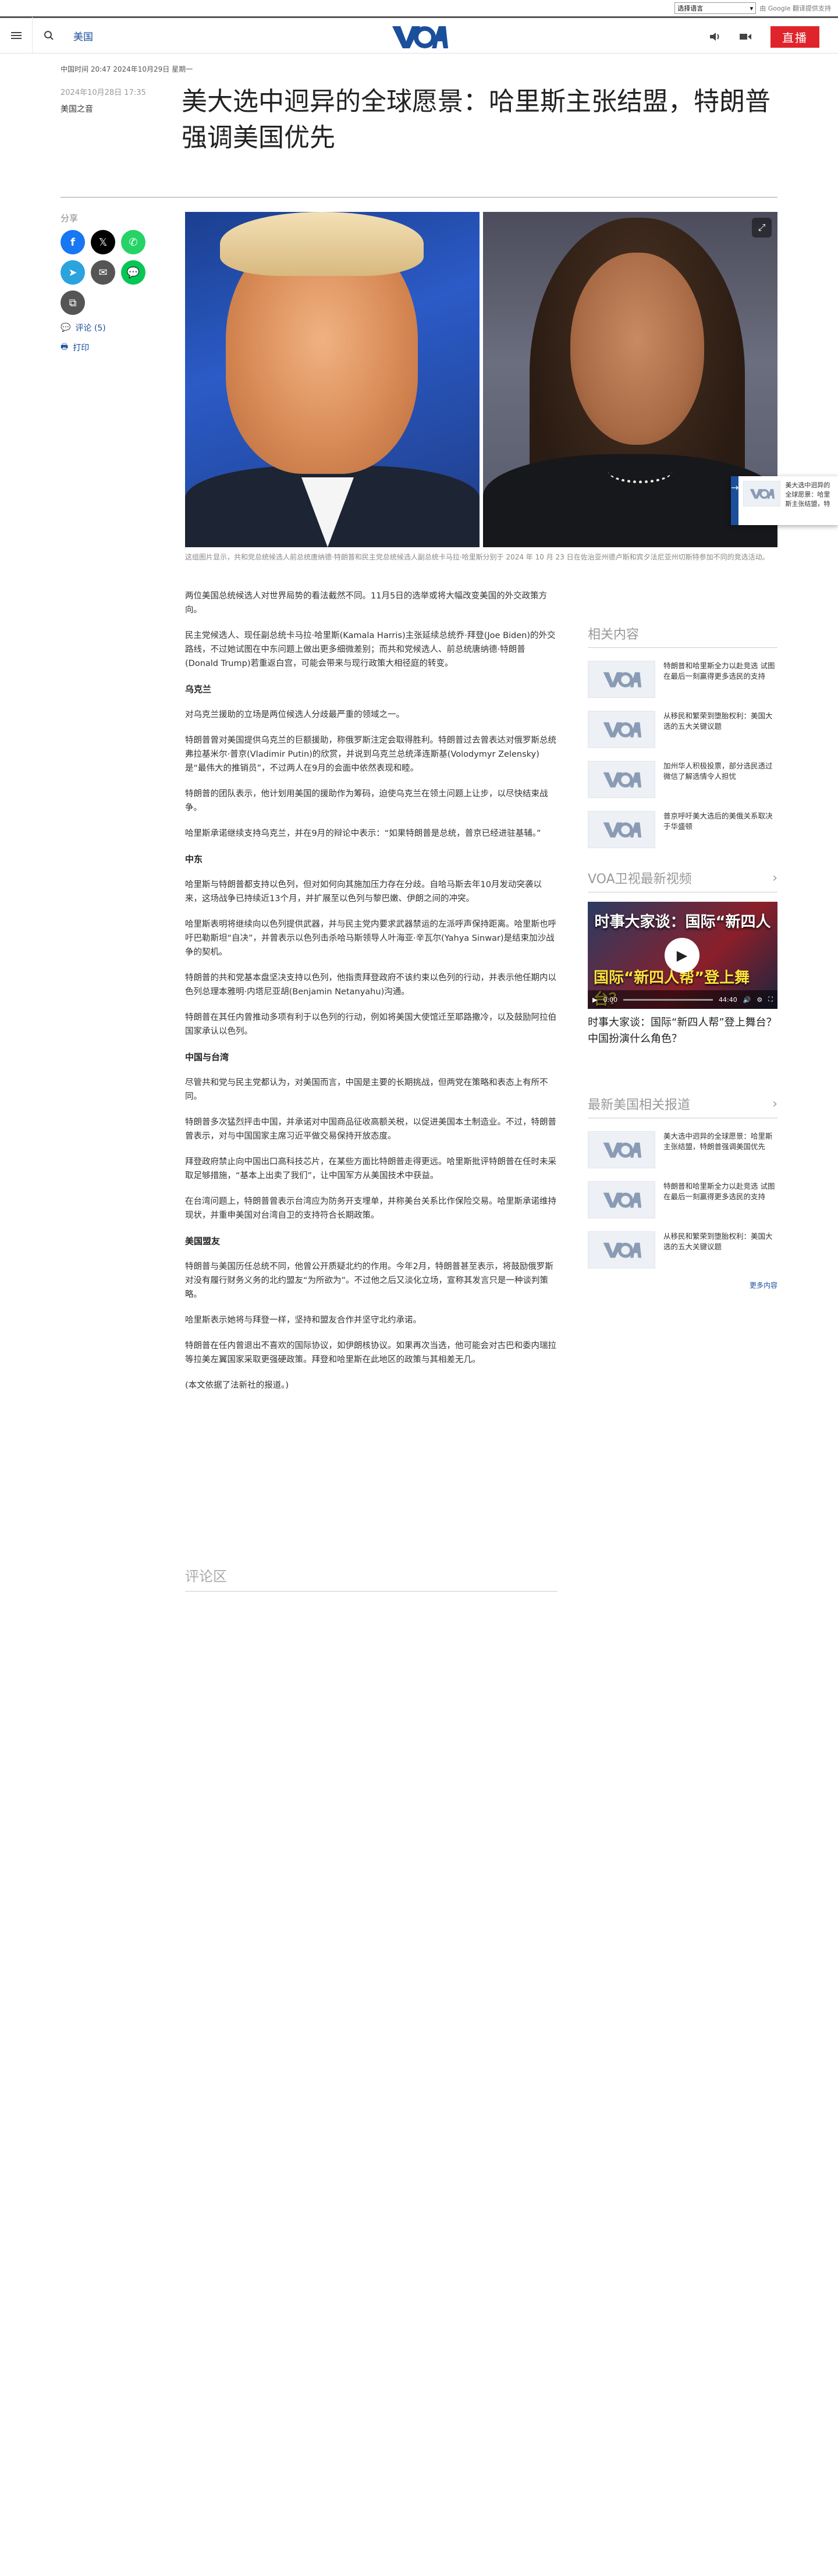 This screenshot has width=838, height=2576. Describe the element at coordinates (752, 8) in the screenshot. I see `chevron-down-icon: ▾` at that location.